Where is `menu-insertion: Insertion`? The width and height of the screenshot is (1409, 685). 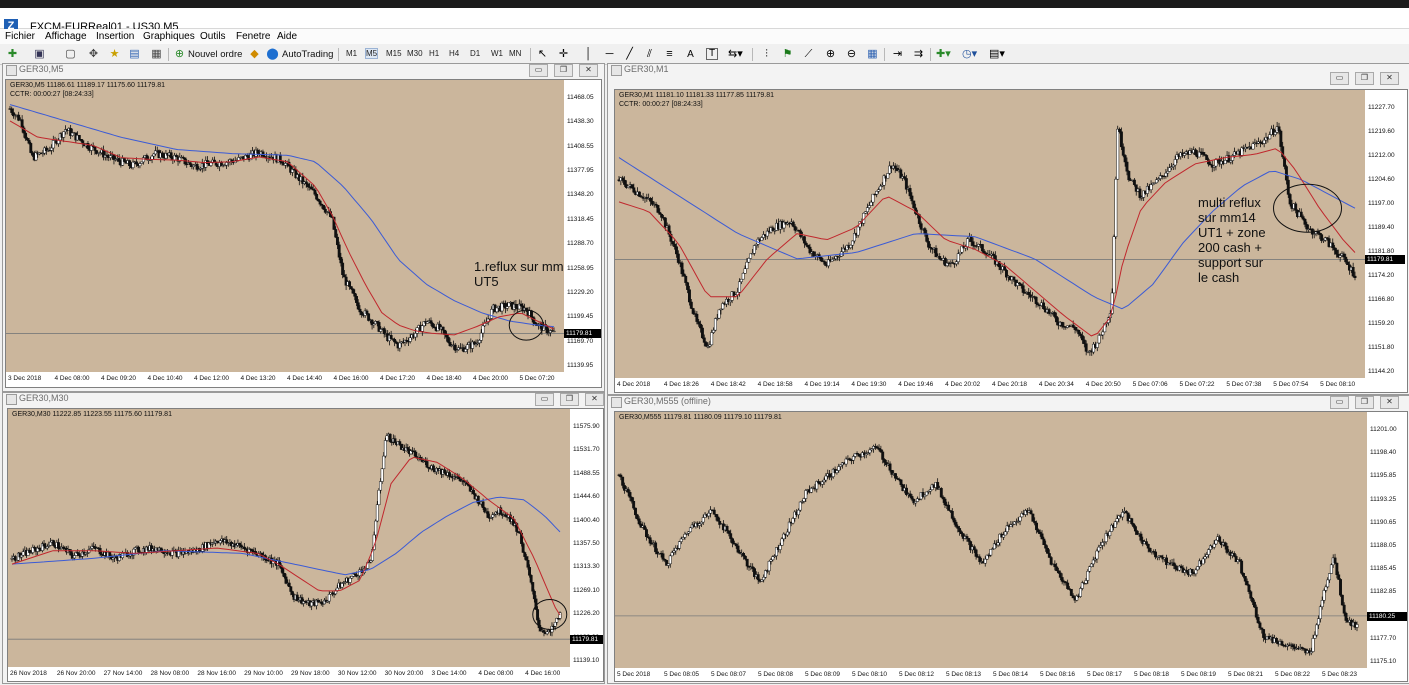
menu-insertion: Insertion is located at coordinates (115, 36).